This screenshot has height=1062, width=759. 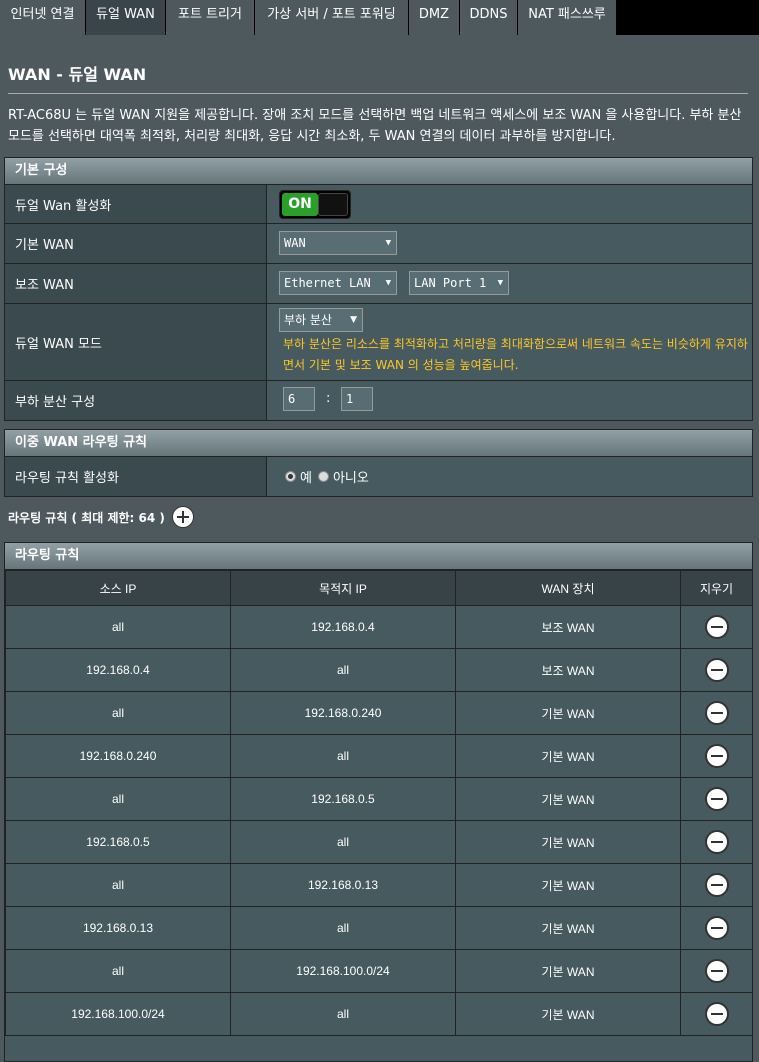 I want to click on secondary-port-select: LAN Port 1 ▼, so click(x=459, y=283).